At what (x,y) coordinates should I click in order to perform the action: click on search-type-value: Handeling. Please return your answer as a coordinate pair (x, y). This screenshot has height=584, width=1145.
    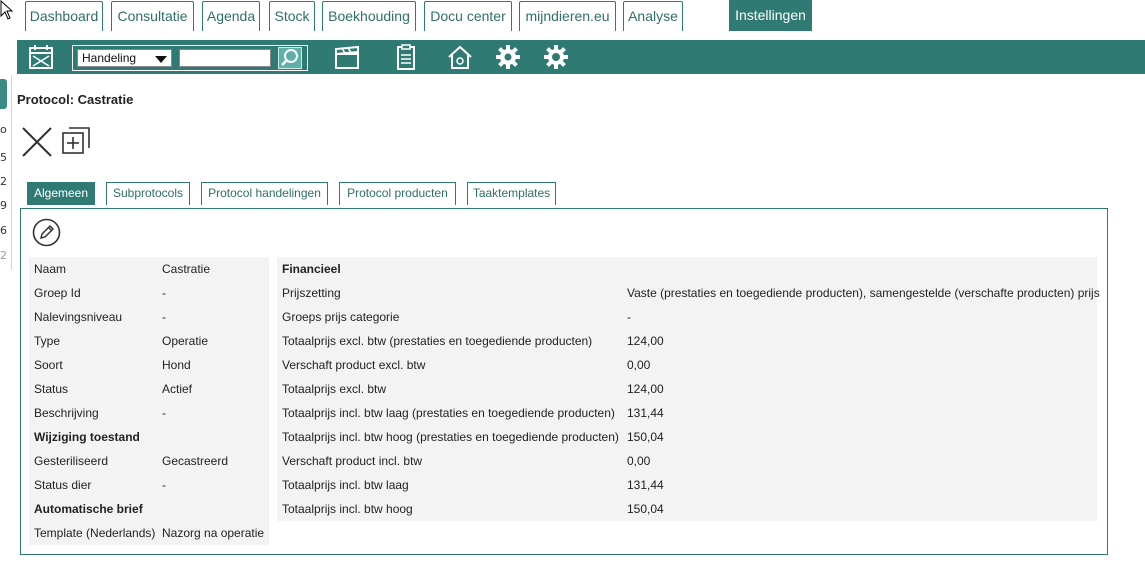
    Looking at the image, I should click on (109, 58).